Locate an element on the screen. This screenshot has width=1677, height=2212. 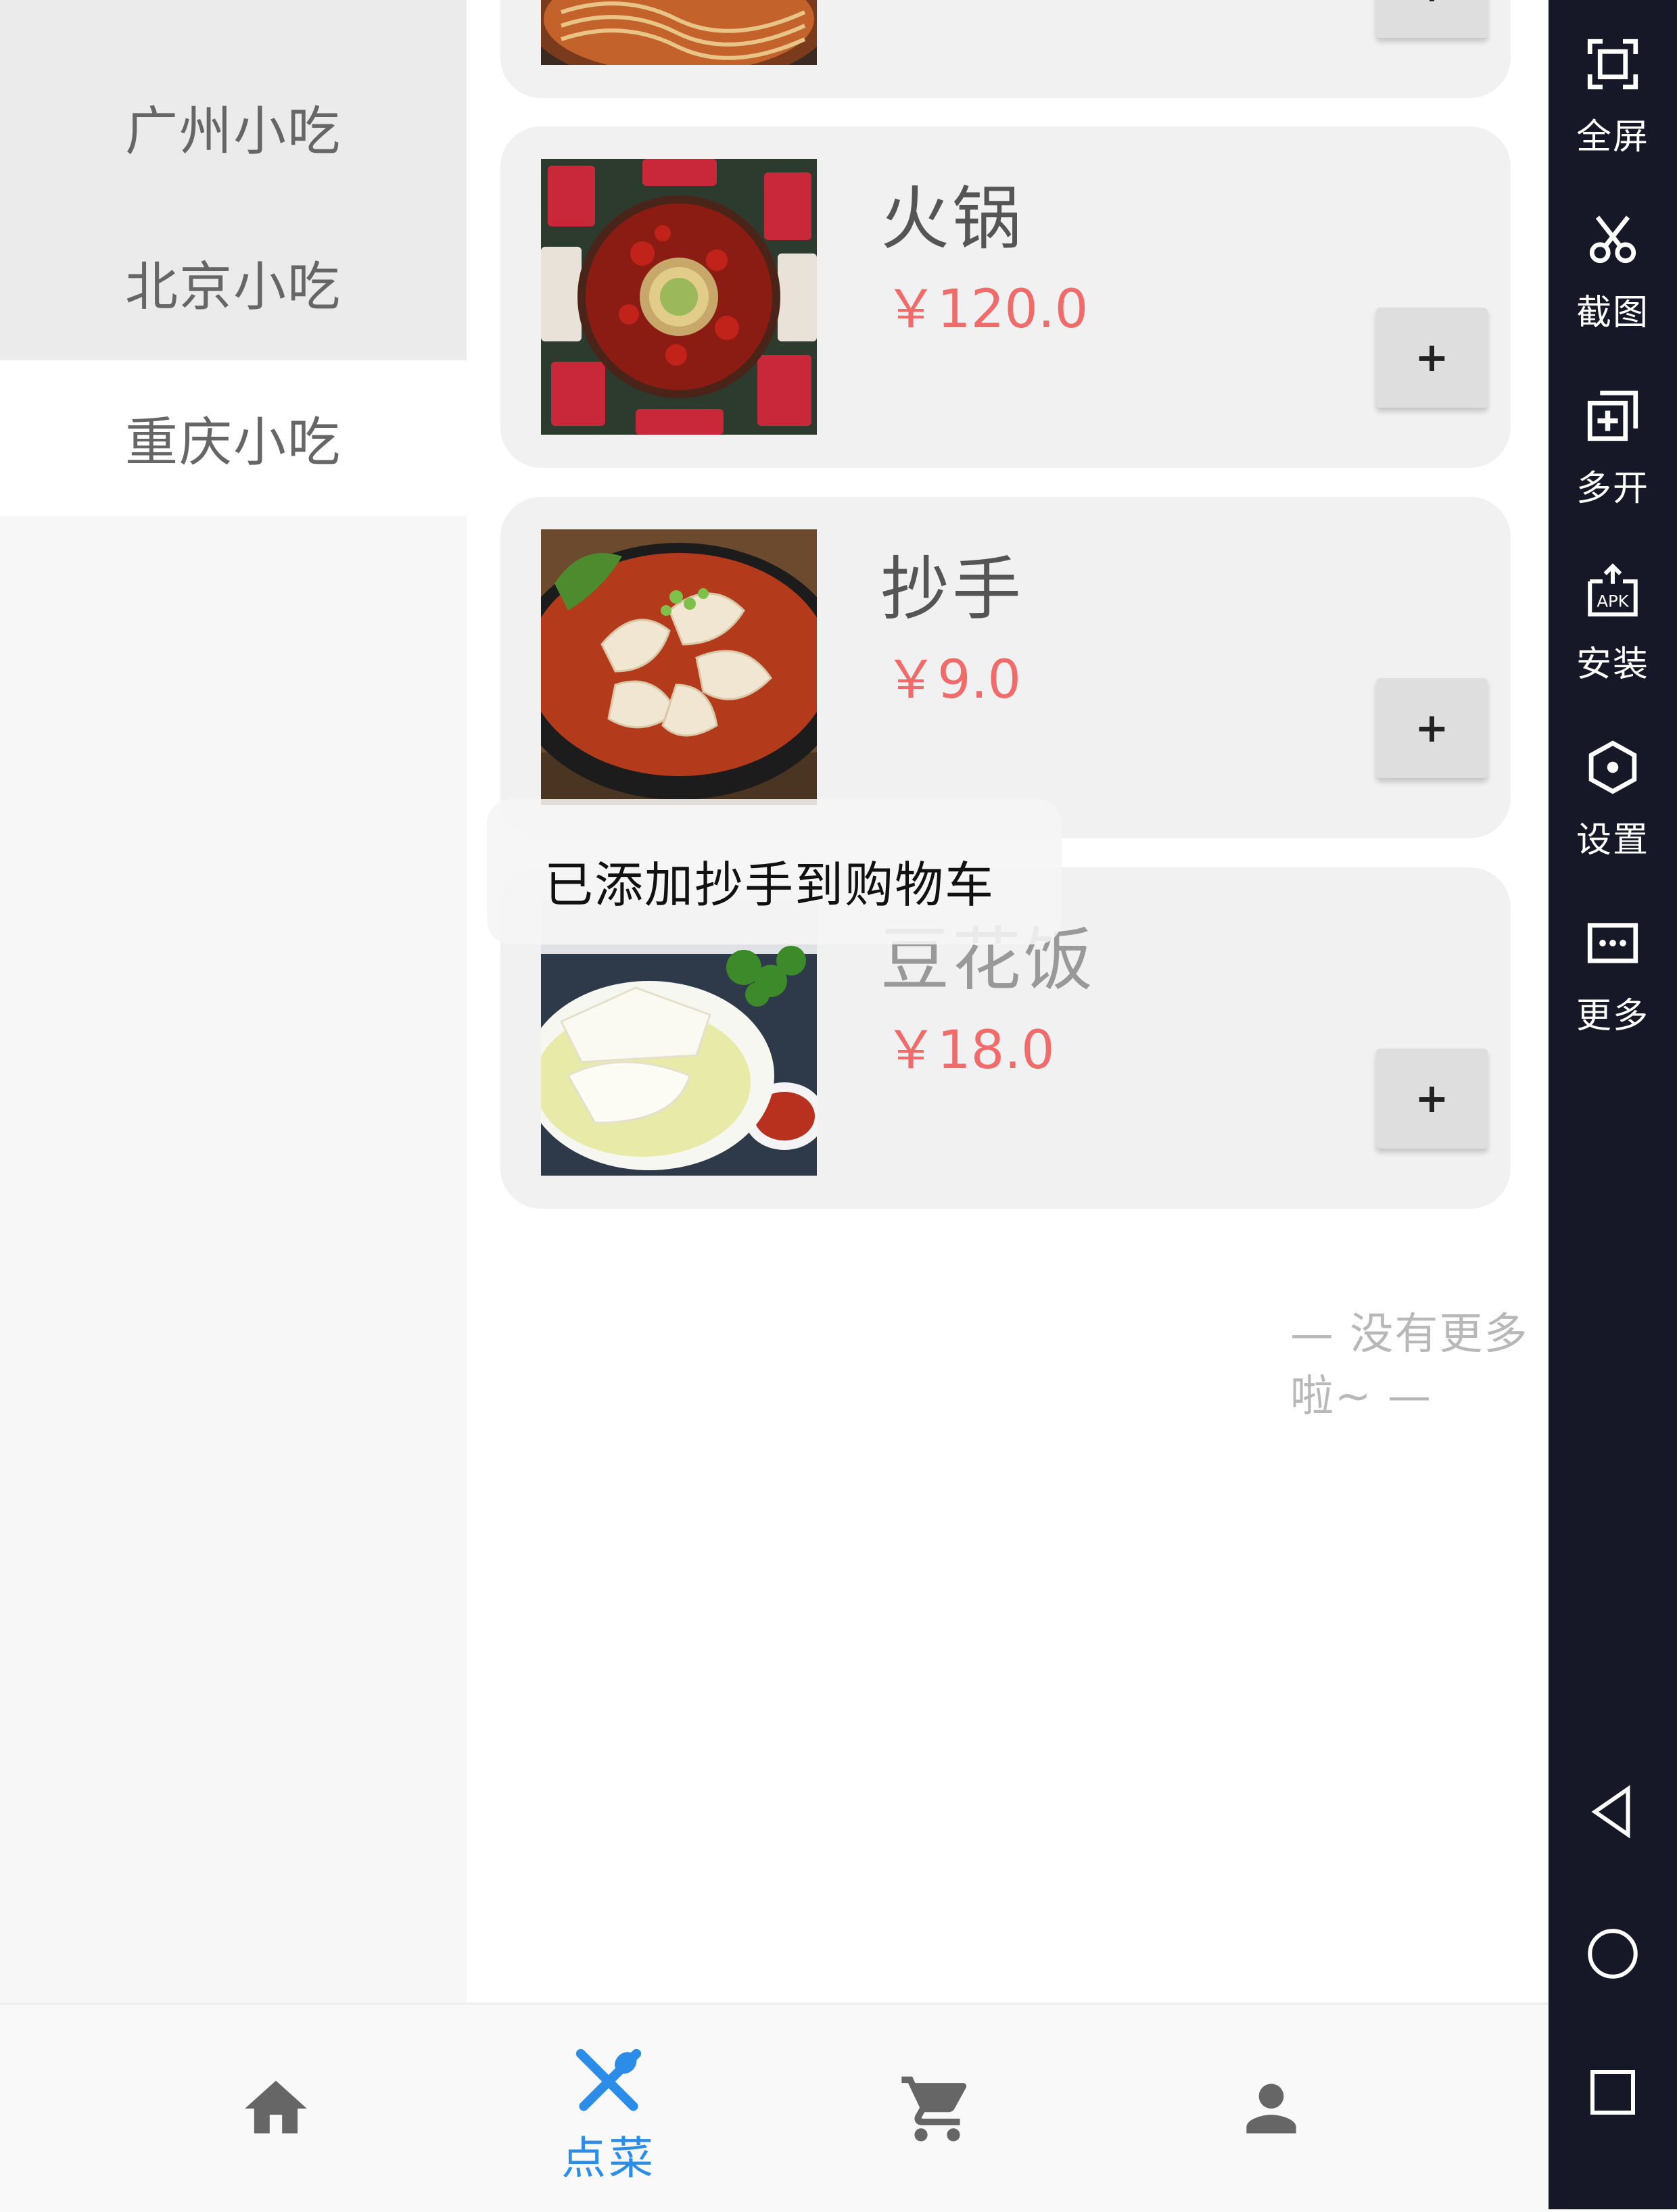
nav-profile is located at coordinates (1272, 2108).